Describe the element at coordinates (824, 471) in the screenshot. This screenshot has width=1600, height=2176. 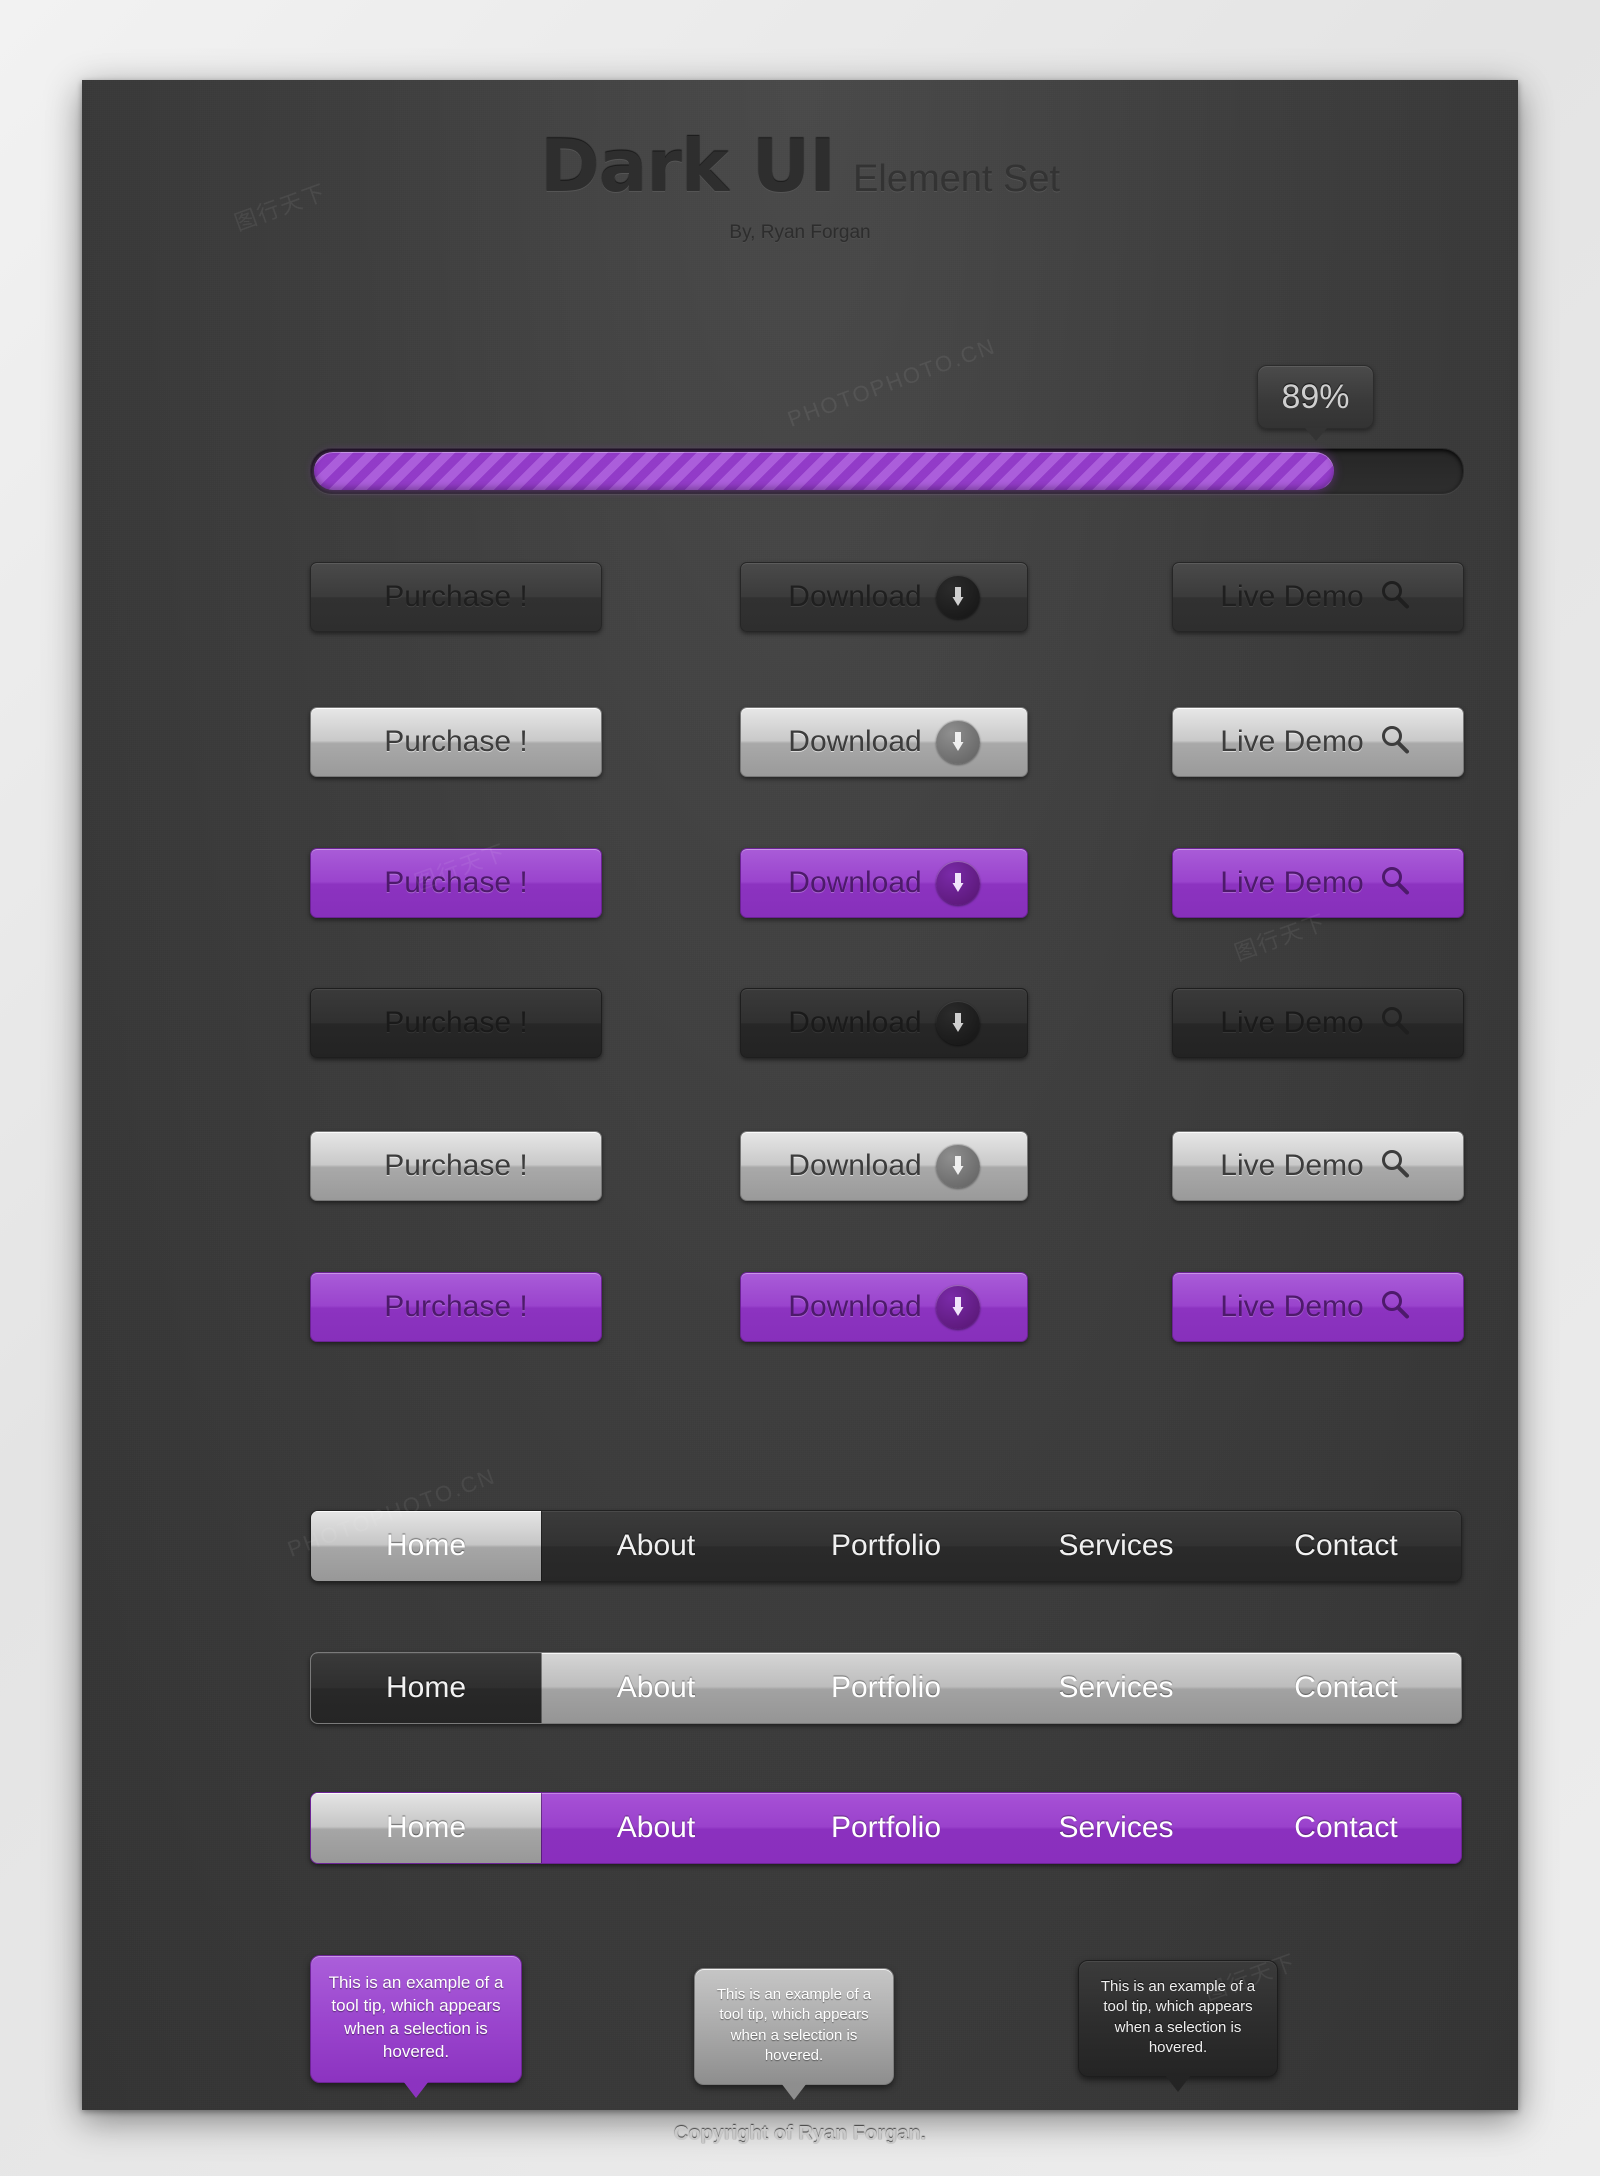
I see `progress-bar-fill` at that location.